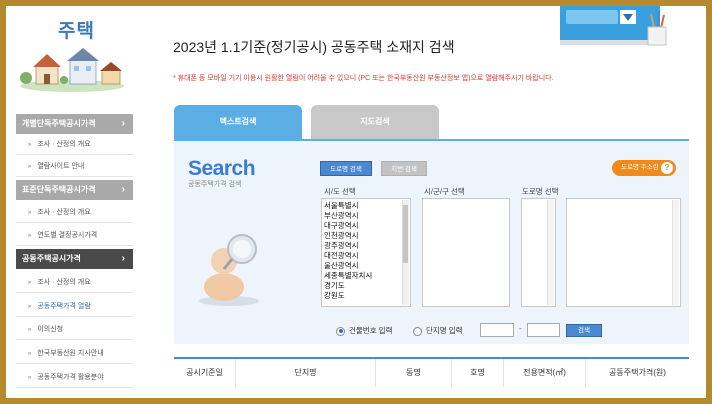 This screenshot has width=712, height=404. What do you see at coordinates (584, 330) in the screenshot?
I see `search-button: 검색` at bounding box center [584, 330].